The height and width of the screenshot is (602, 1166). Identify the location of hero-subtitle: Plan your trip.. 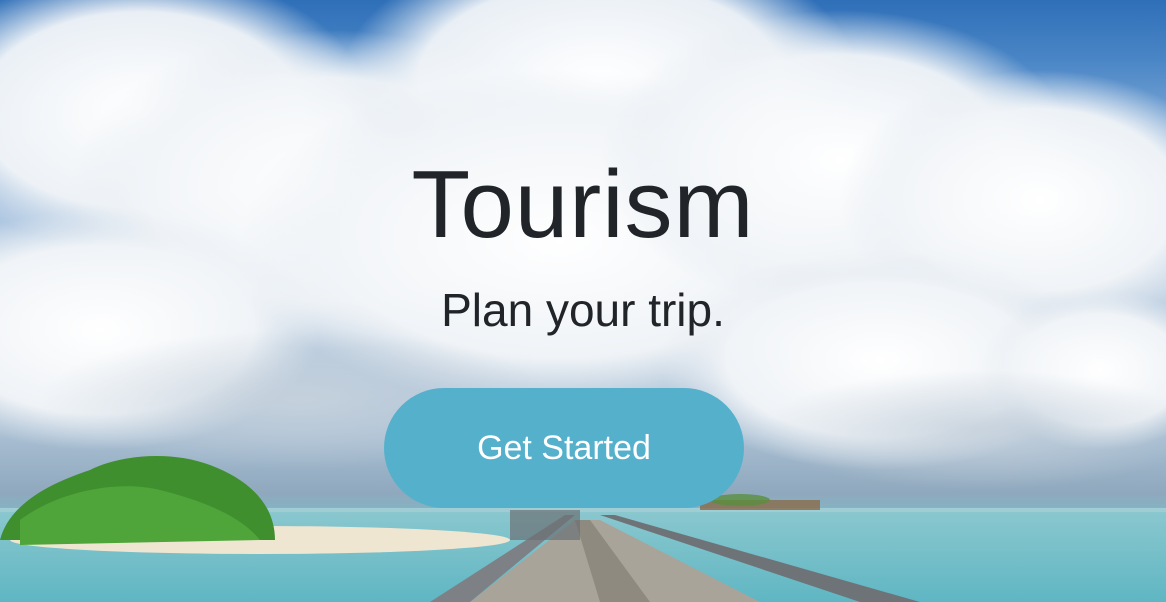
(583, 310).